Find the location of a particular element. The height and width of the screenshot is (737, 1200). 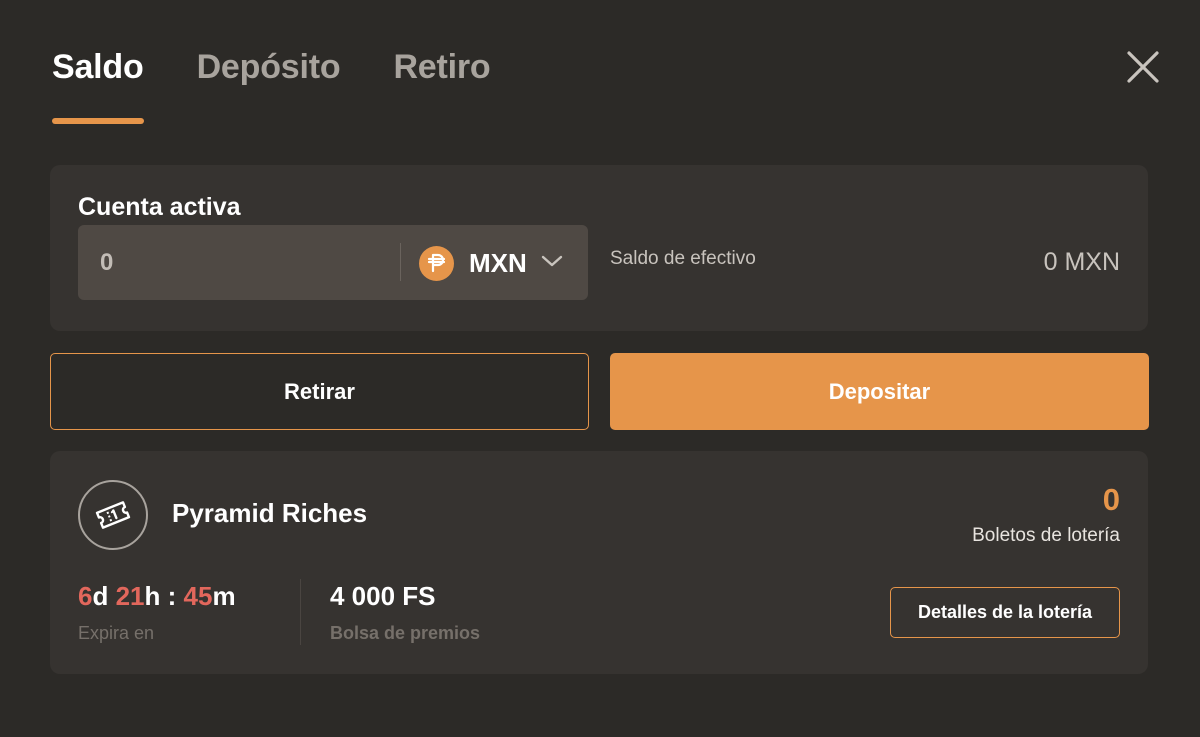

countdown-timer: 6d 21h : 45m is located at coordinates (157, 596).